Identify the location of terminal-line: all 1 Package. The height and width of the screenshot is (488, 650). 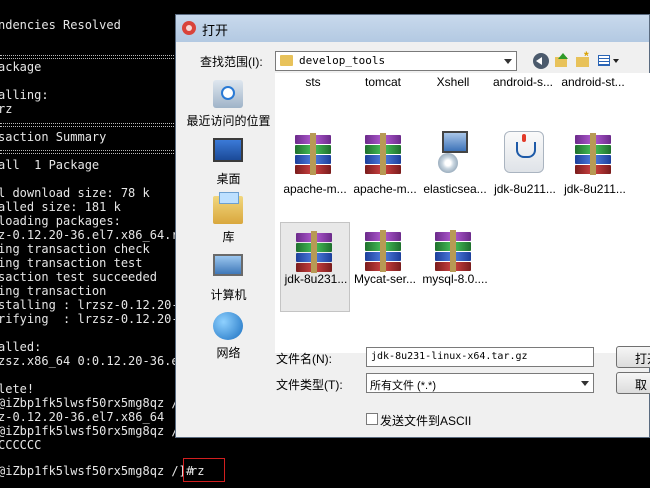
(50, 165).